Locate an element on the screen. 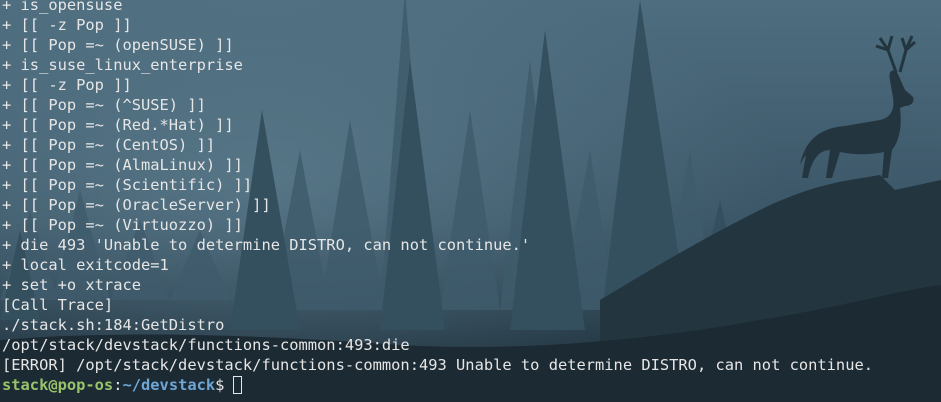 This screenshot has width=941, height=402. prompt-path: ~/devstack is located at coordinates (169, 385).